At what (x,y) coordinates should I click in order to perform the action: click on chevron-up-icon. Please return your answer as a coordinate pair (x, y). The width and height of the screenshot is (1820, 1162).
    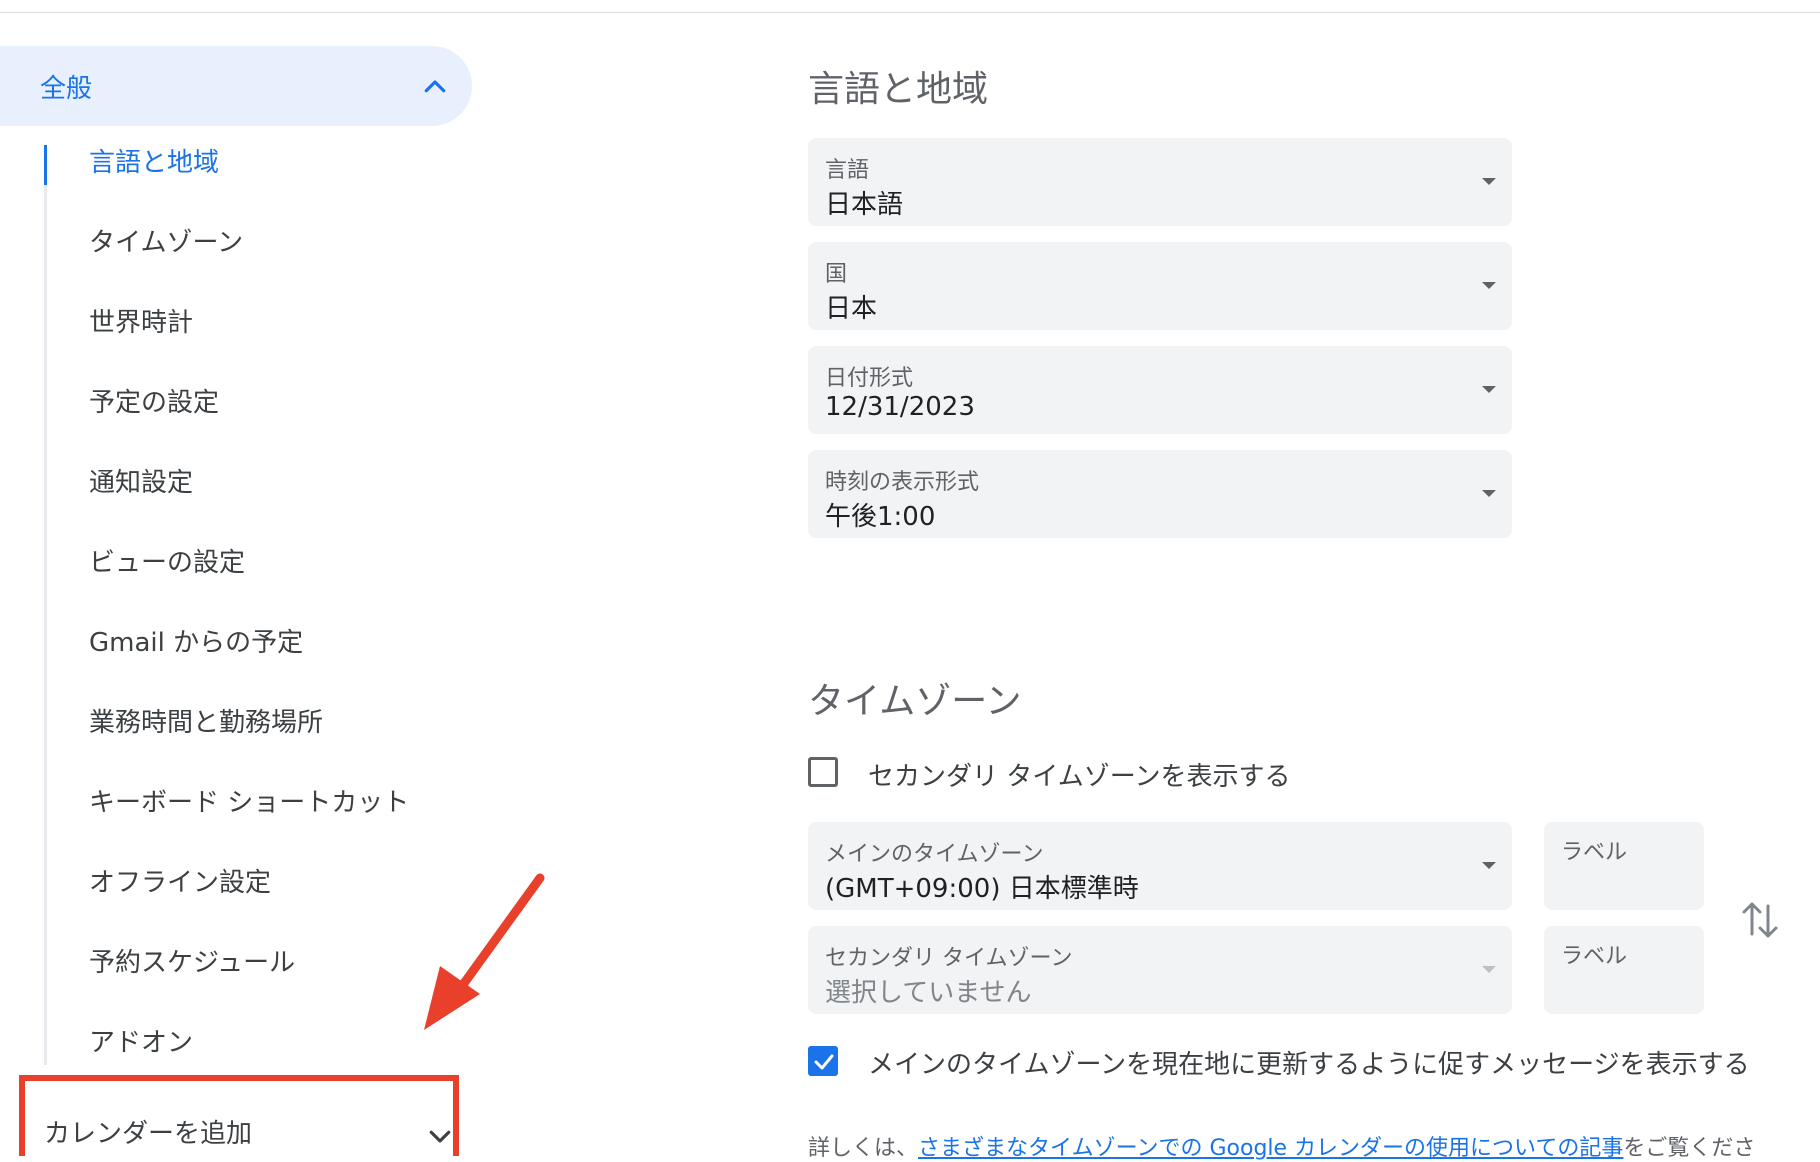
    Looking at the image, I should click on (435, 86).